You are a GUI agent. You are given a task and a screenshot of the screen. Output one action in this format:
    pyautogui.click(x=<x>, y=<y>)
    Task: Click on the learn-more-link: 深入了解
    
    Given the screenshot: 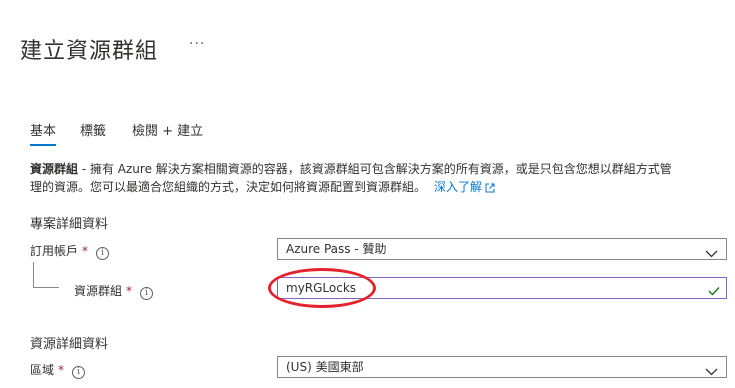 What is the action you would take?
    pyautogui.click(x=464, y=187)
    